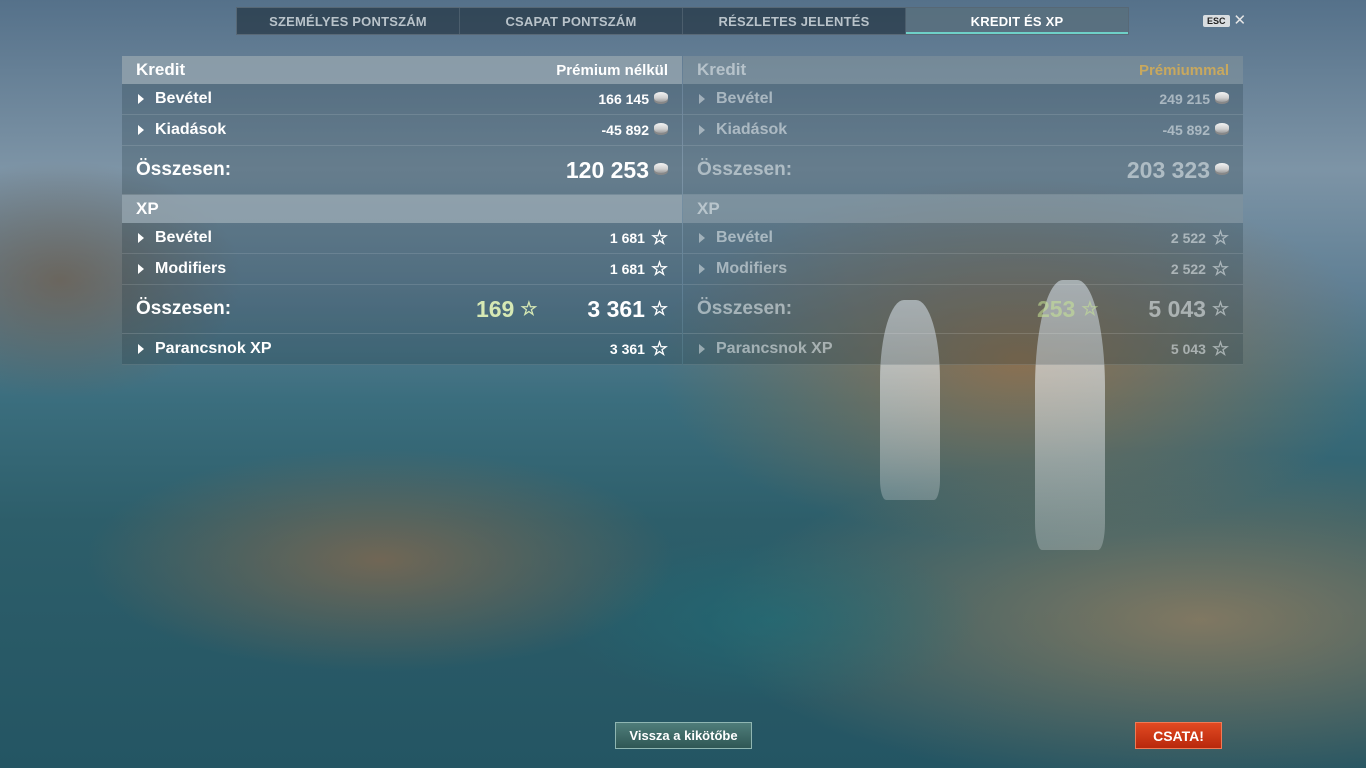 The width and height of the screenshot is (1366, 768). What do you see at coordinates (627, 349) in the screenshot?
I see `row-value: 3 361` at bounding box center [627, 349].